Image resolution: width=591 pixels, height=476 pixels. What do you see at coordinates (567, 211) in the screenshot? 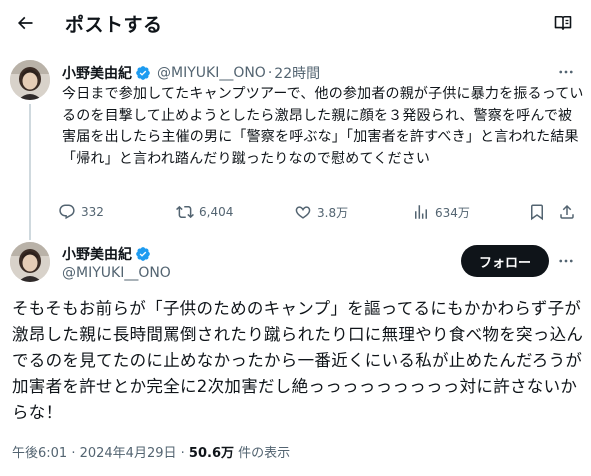
I see `share-icon` at bounding box center [567, 211].